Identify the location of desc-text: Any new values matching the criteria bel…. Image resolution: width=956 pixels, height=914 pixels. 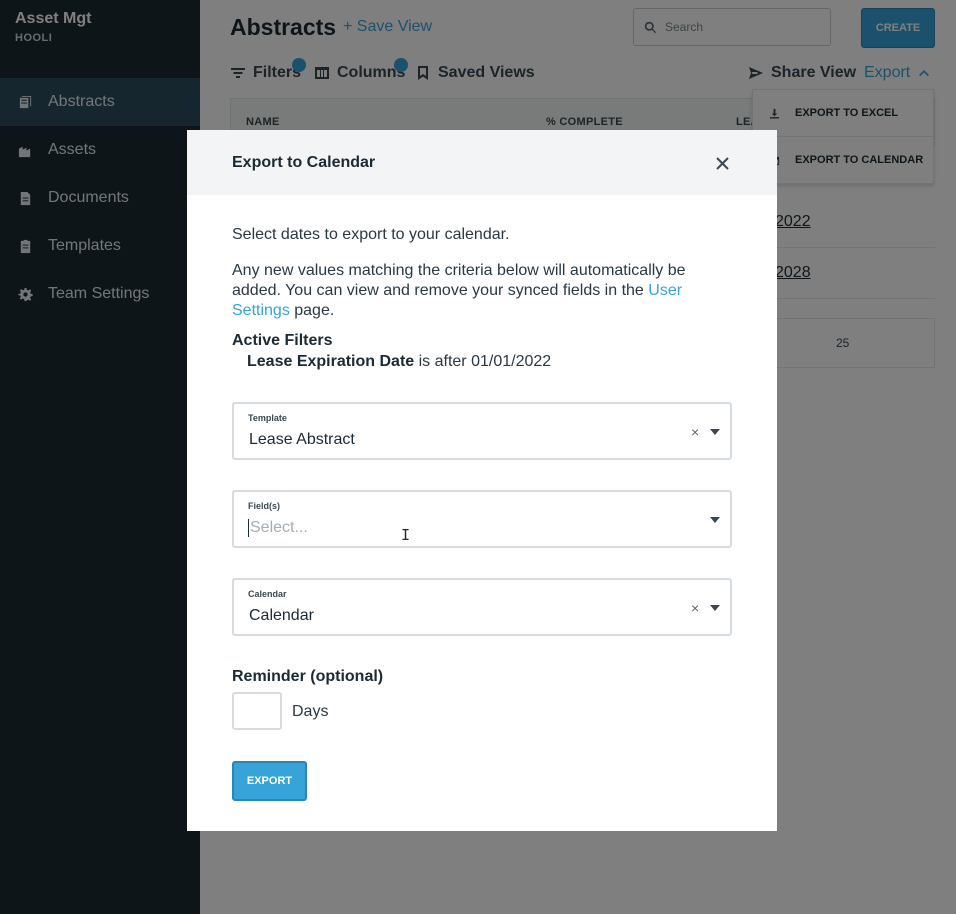
(459, 280).